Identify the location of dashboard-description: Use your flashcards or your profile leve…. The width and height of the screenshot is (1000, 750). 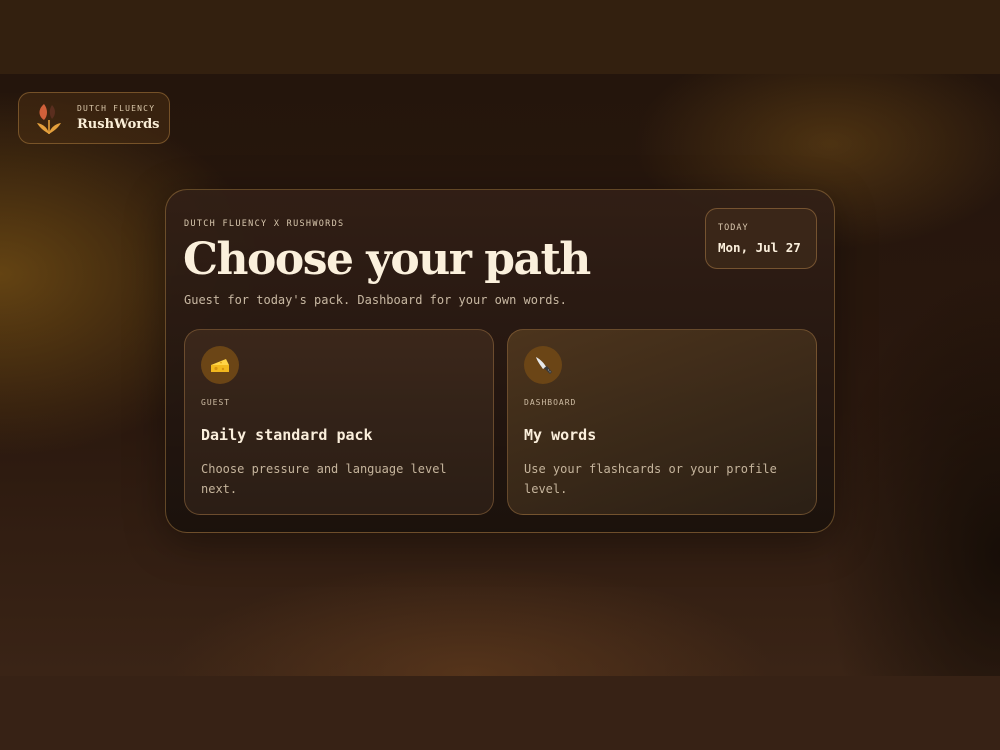
(650, 479).